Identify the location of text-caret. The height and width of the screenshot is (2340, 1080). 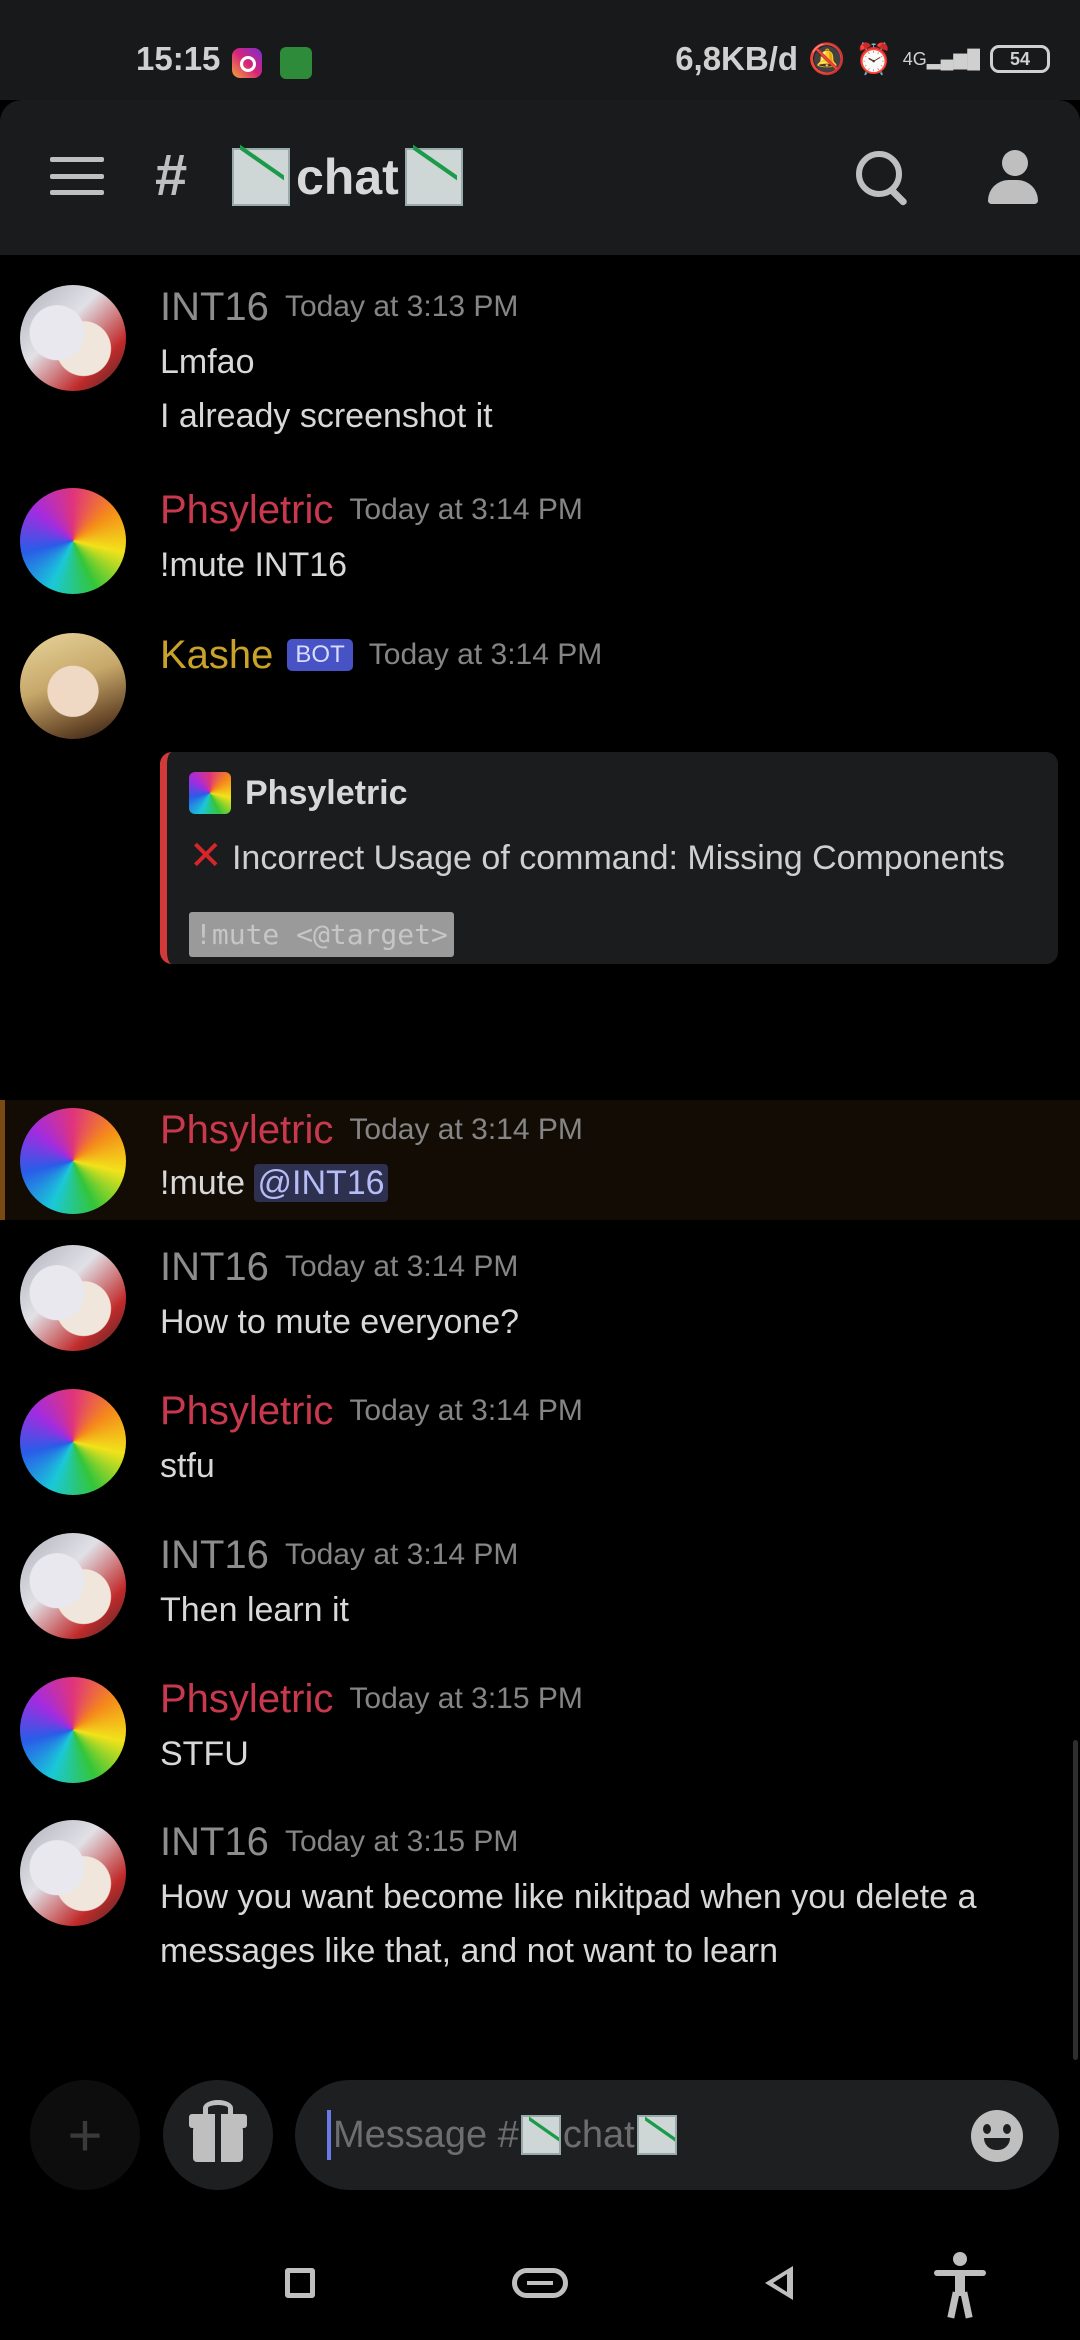
(329, 2135).